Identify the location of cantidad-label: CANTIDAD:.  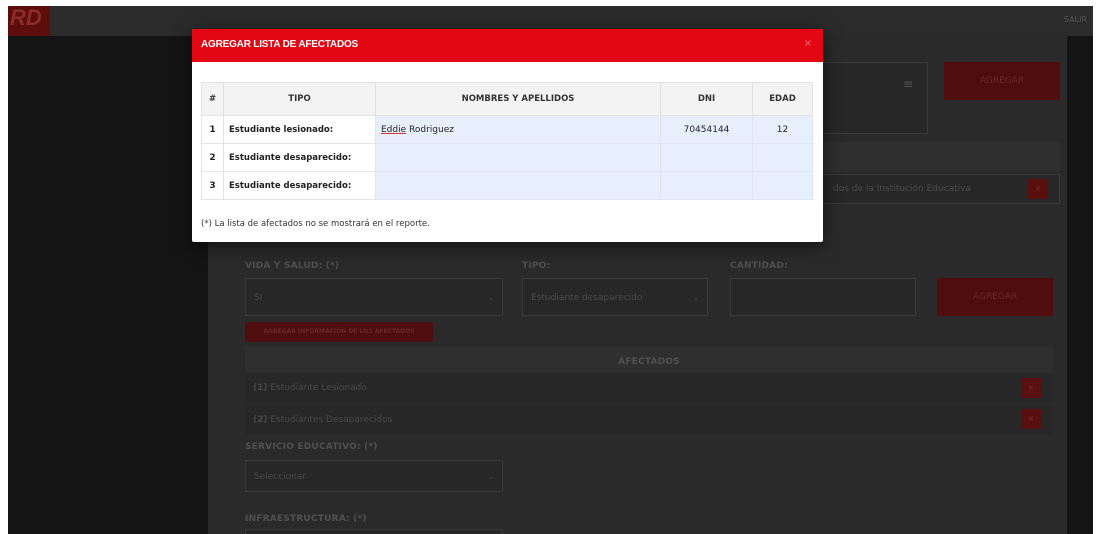
(759, 266).